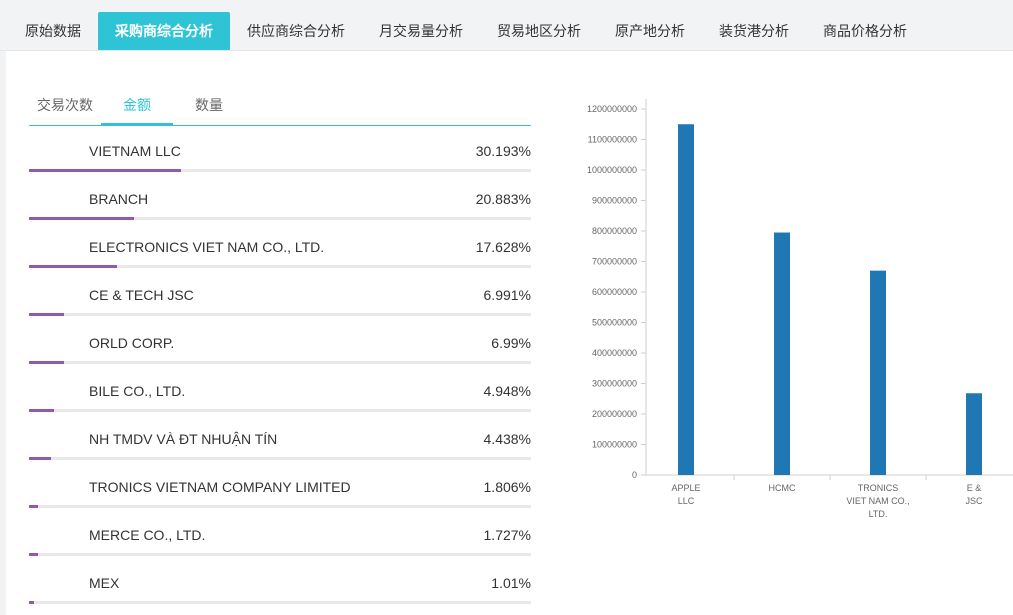  Describe the element at coordinates (280, 106) in the screenshot. I see `sub-tab-bar: 交易次数 金额 数量` at that location.